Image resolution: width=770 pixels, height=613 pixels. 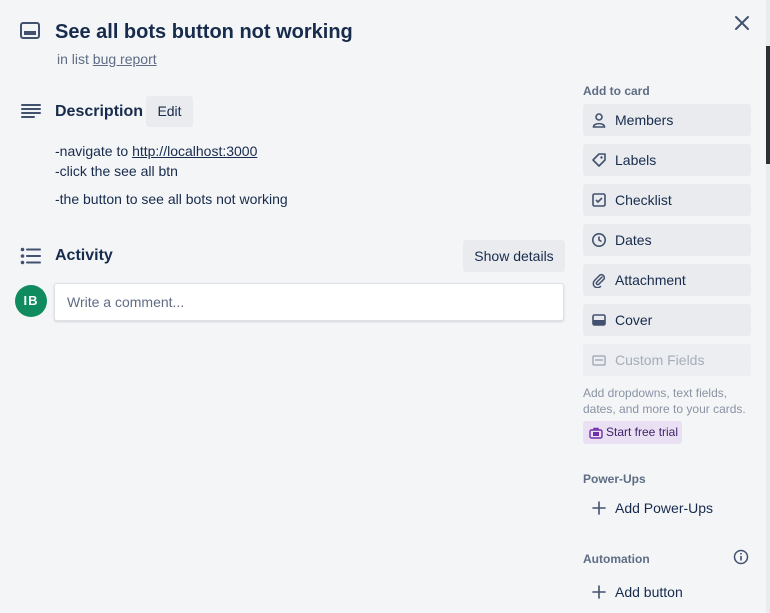 I want to click on power-ups-heading: Power-Ups, so click(x=614, y=479).